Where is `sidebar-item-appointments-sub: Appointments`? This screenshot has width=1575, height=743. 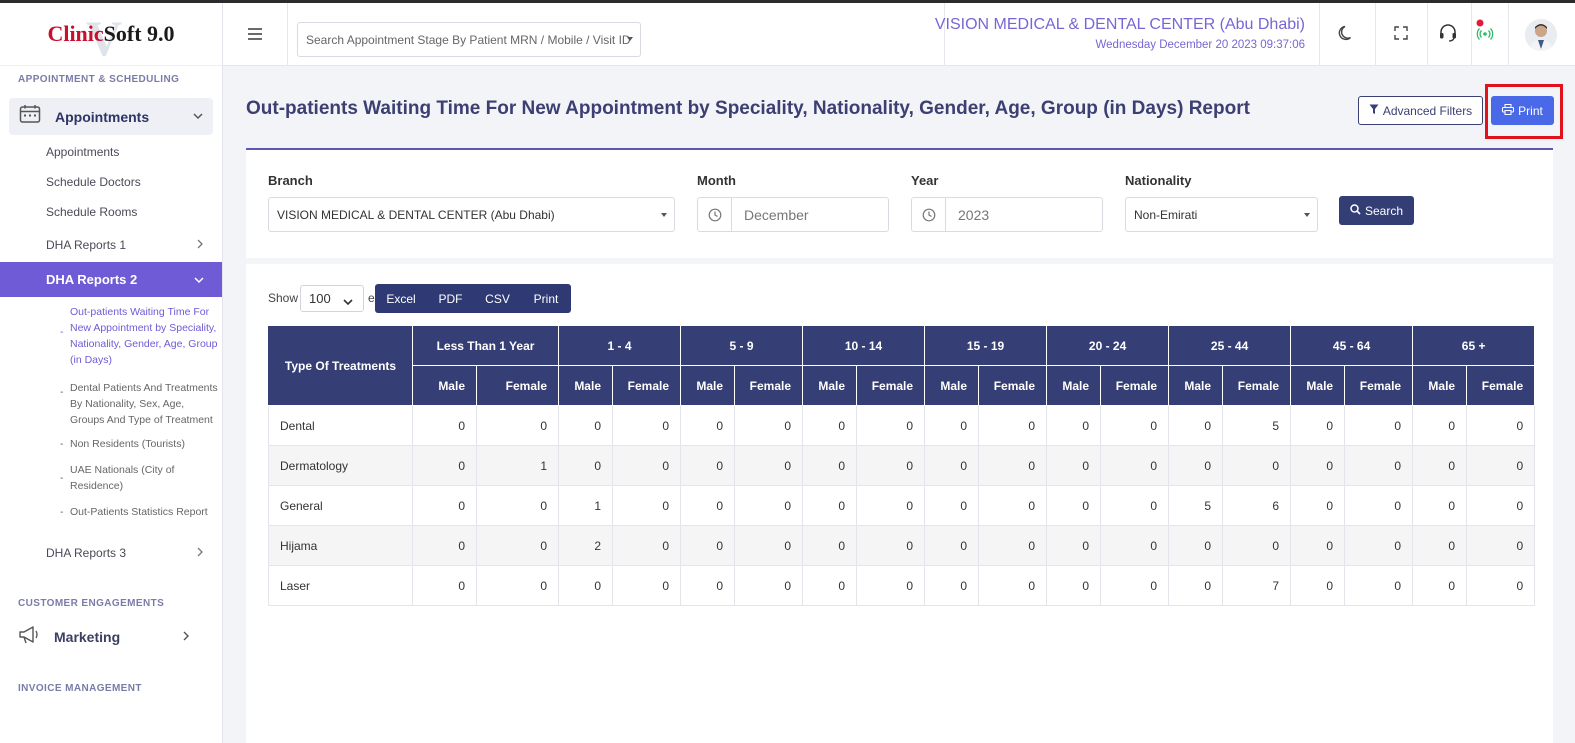
sidebar-item-appointments-sub: Appointments is located at coordinates (111, 152).